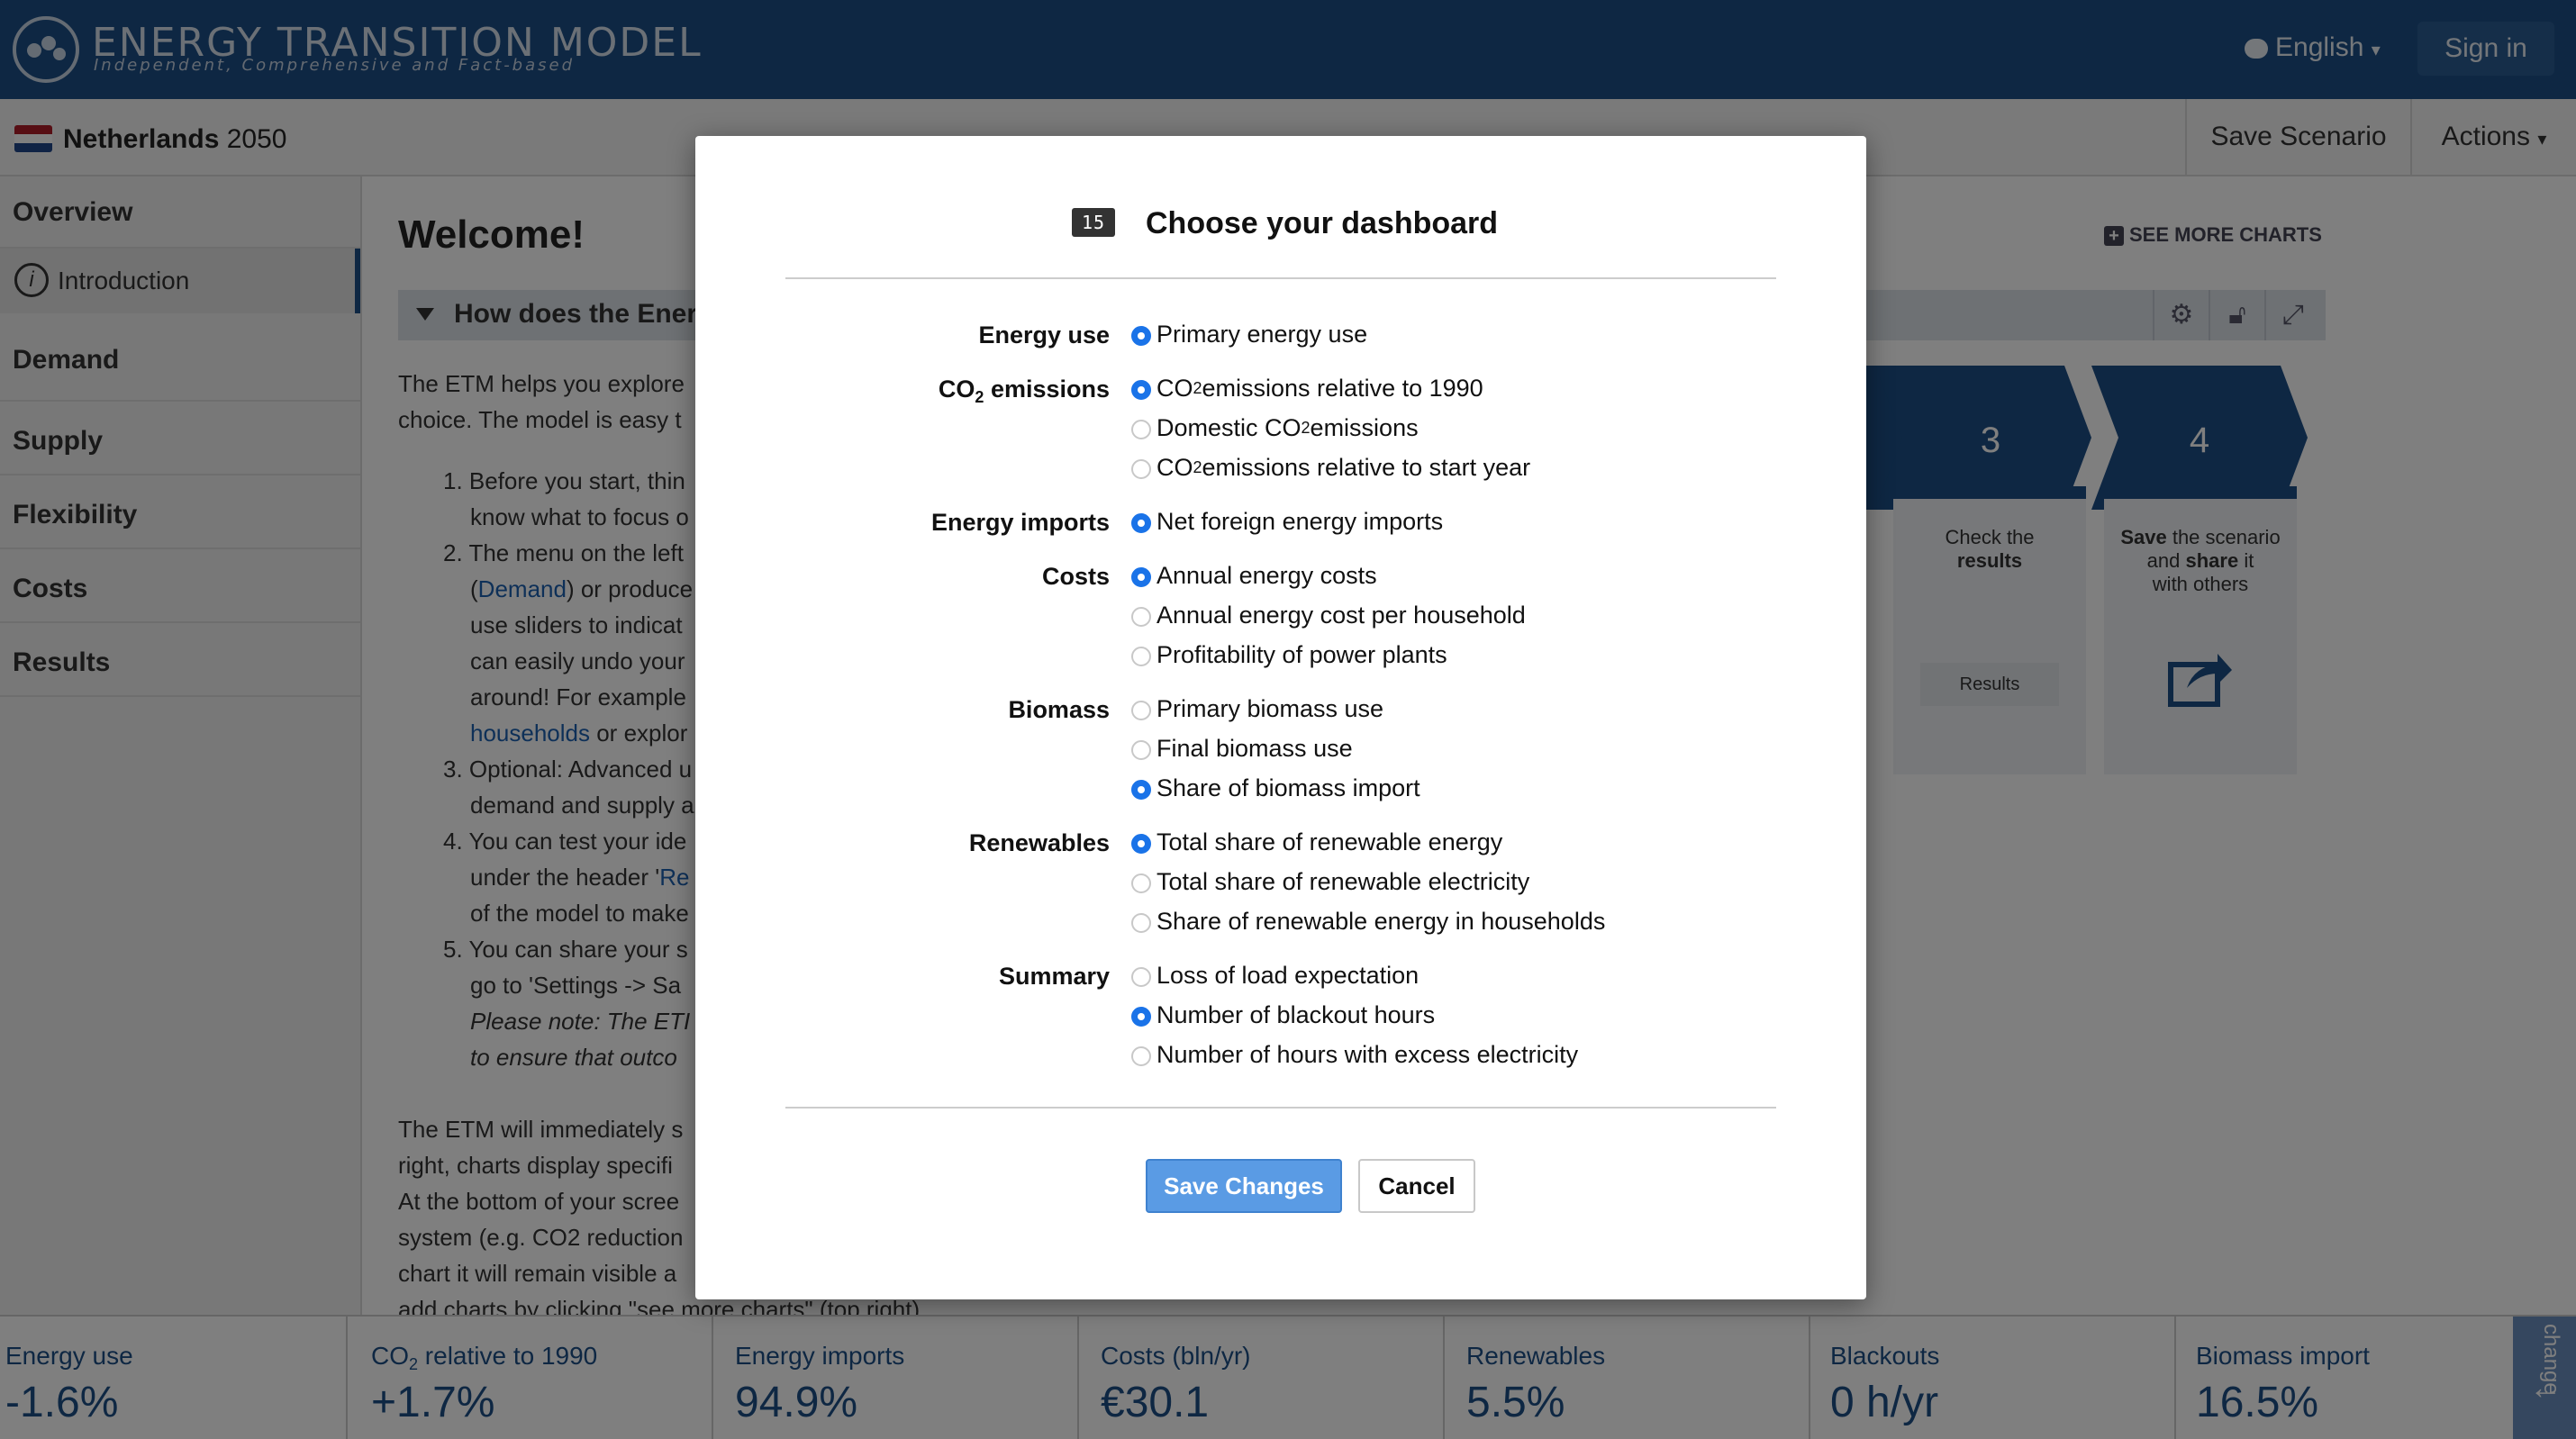  What do you see at coordinates (1342, 388) in the screenshot?
I see `option-label: emissions relative to 1990` at bounding box center [1342, 388].